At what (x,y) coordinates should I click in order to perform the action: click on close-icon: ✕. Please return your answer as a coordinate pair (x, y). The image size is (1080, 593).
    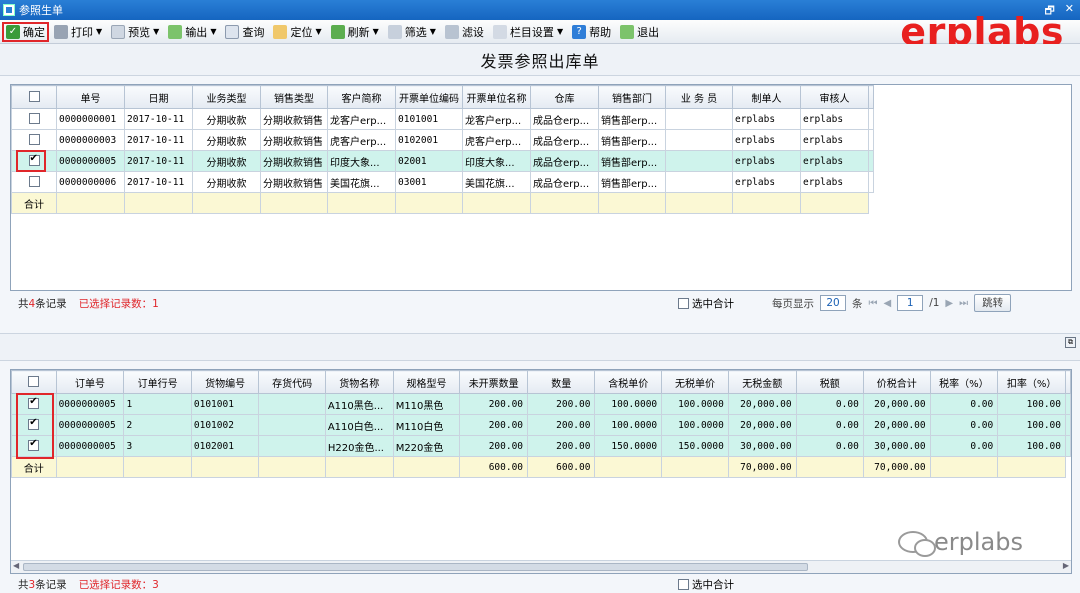
    Looking at the image, I should click on (1069, 11).